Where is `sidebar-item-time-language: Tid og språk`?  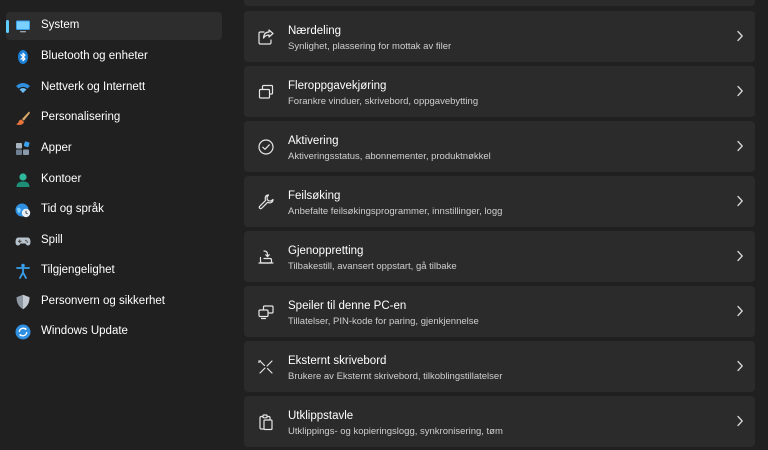
sidebar-item-time-language: Tid og språk is located at coordinates (114, 210).